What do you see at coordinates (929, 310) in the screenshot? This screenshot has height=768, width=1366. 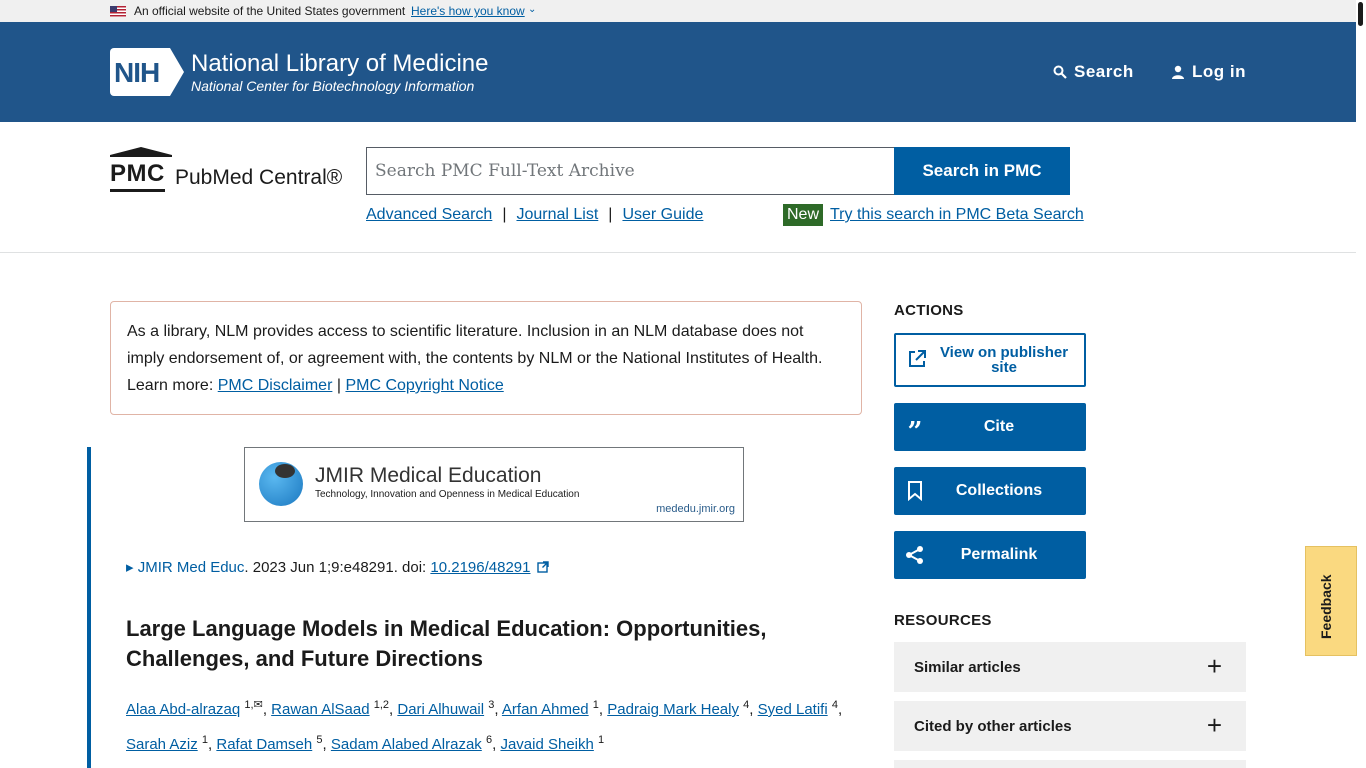 I see `actions-heading: ACTIONS` at bounding box center [929, 310].